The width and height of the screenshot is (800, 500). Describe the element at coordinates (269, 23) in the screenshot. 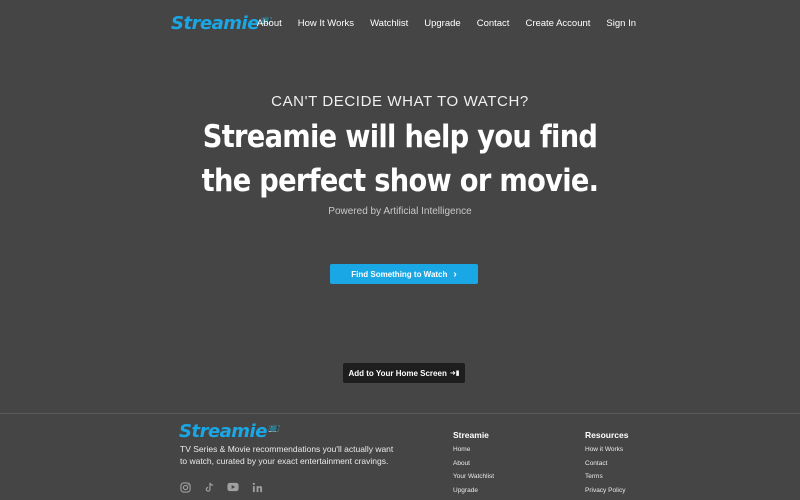

I see `nav-about: About` at that location.